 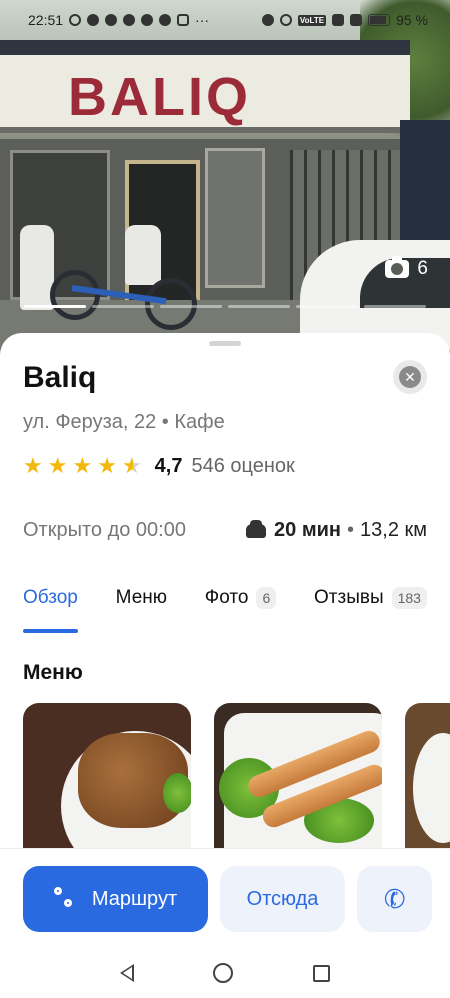 I want to click on rating-value: 4,7, so click(x=168, y=465).